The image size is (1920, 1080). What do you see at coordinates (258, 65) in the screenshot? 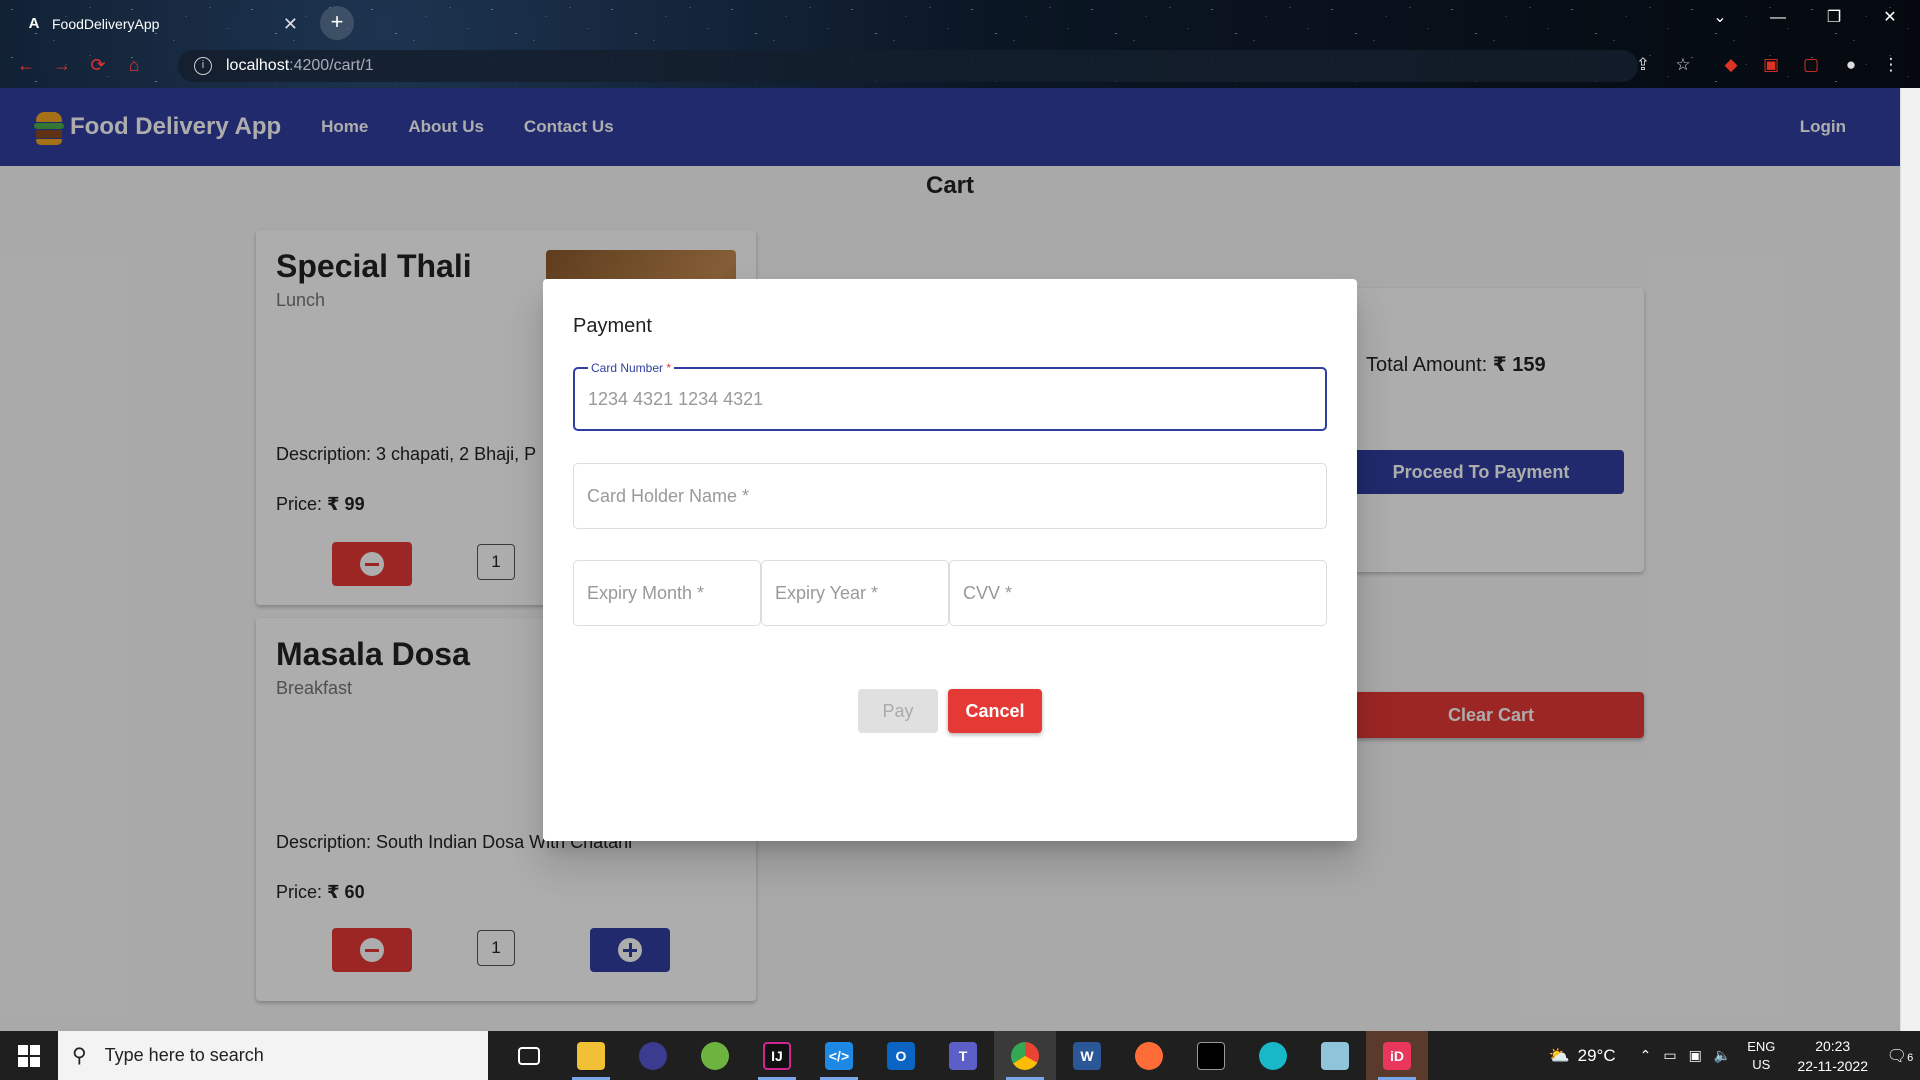
I see `url-host: localhost` at bounding box center [258, 65].